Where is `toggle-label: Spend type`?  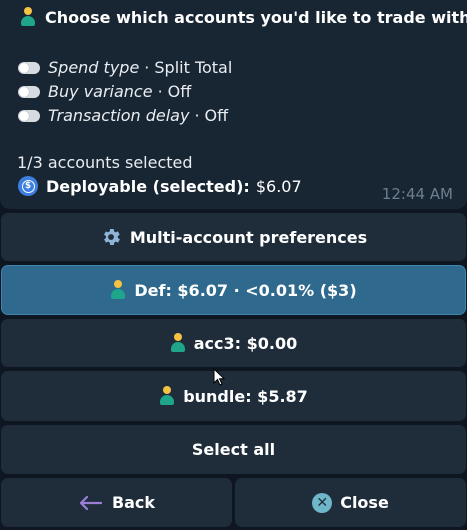
toggle-label: Spend type is located at coordinates (94, 67).